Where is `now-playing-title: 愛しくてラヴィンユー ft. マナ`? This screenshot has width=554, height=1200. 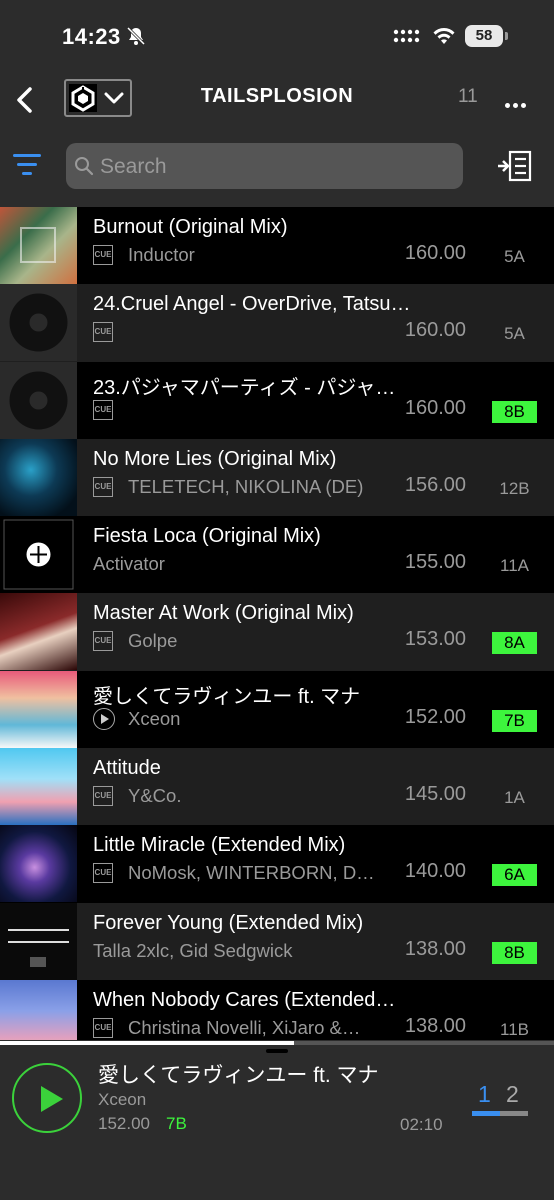 now-playing-title: 愛しくてラヴィンユー ft. マナ is located at coordinates (238, 1075).